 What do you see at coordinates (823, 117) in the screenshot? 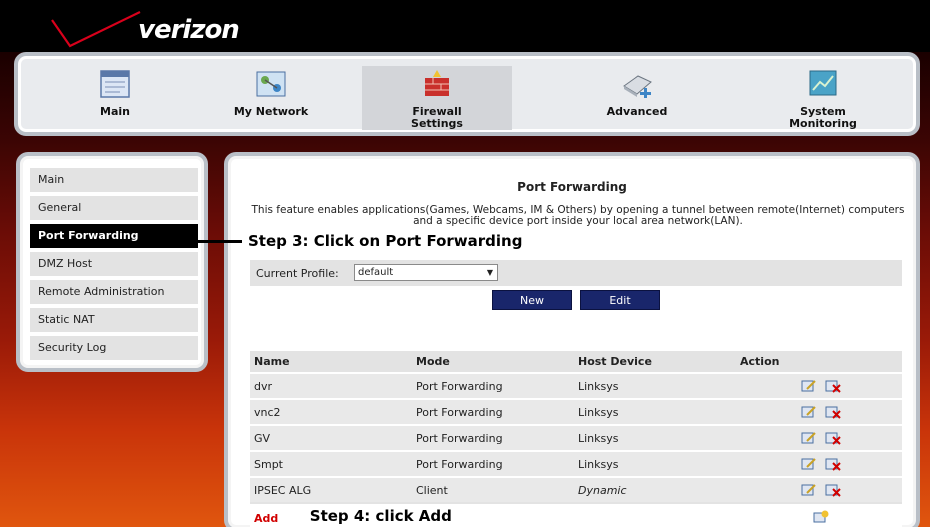
I see `nav-label-system-monitoring: System Monitoring` at bounding box center [823, 117].